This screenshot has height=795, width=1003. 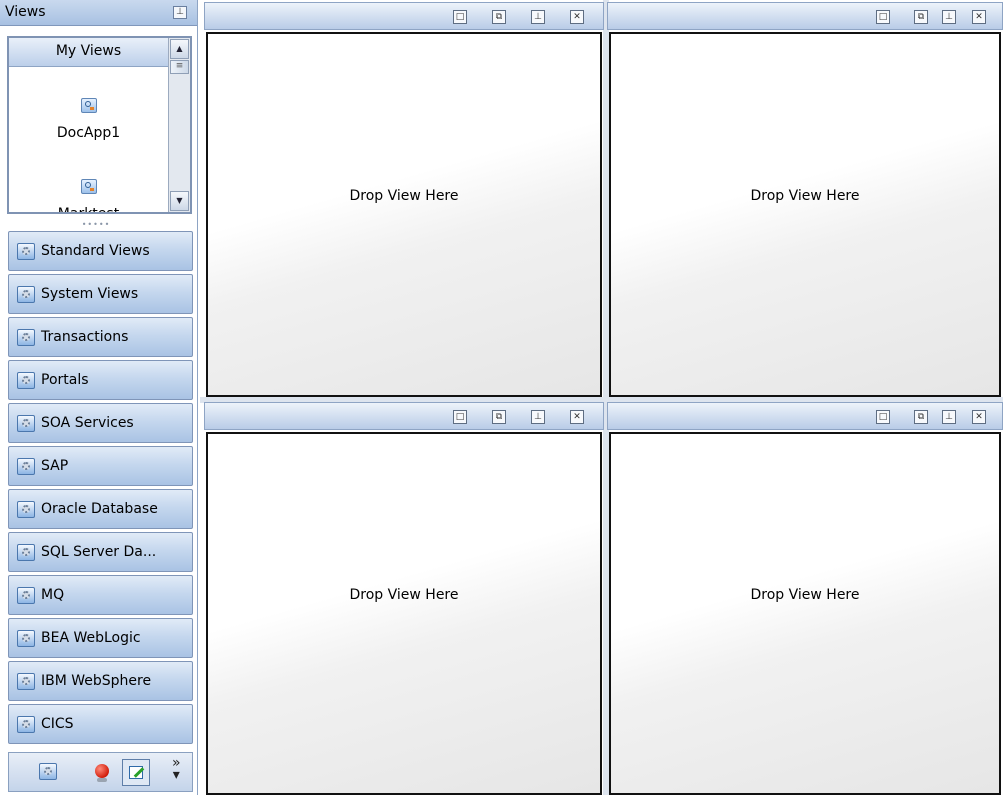 What do you see at coordinates (55, 466) in the screenshot?
I see `category-label: SAP` at bounding box center [55, 466].